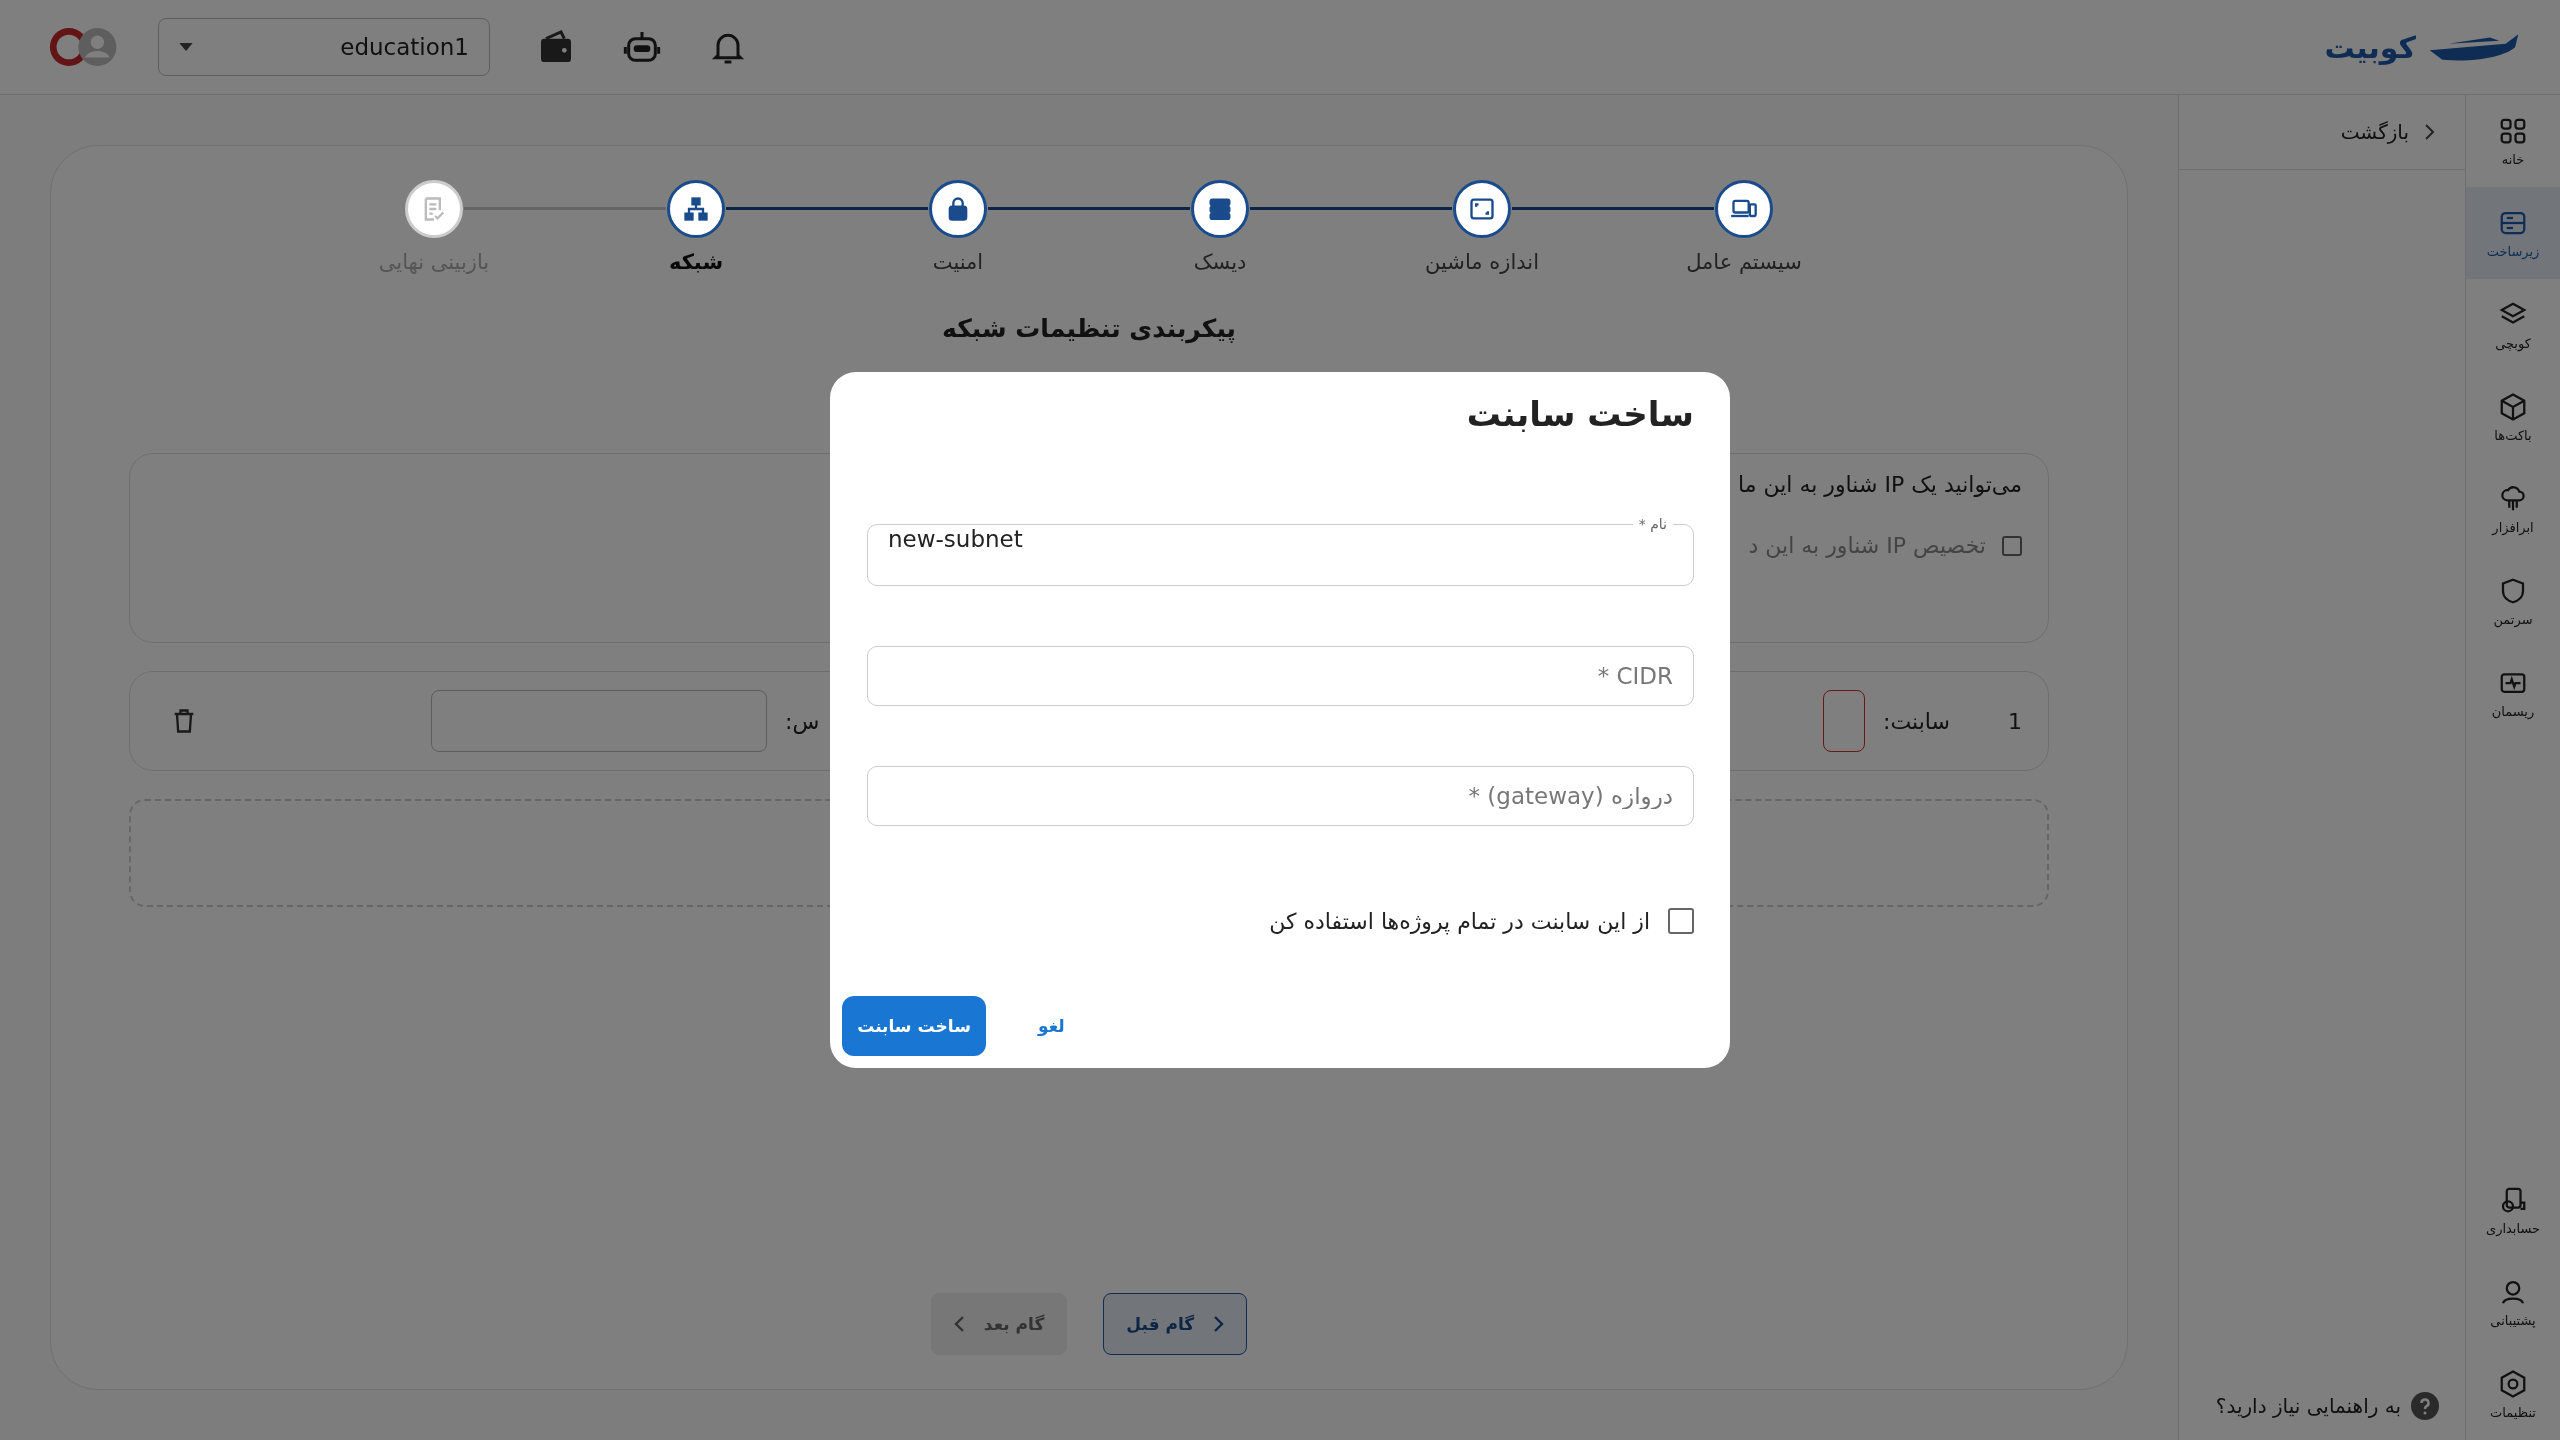  What do you see at coordinates (2513, 1210) in the screenshot?
I see `nav-item: حسابداری` at bounding box center [2513, 1210].